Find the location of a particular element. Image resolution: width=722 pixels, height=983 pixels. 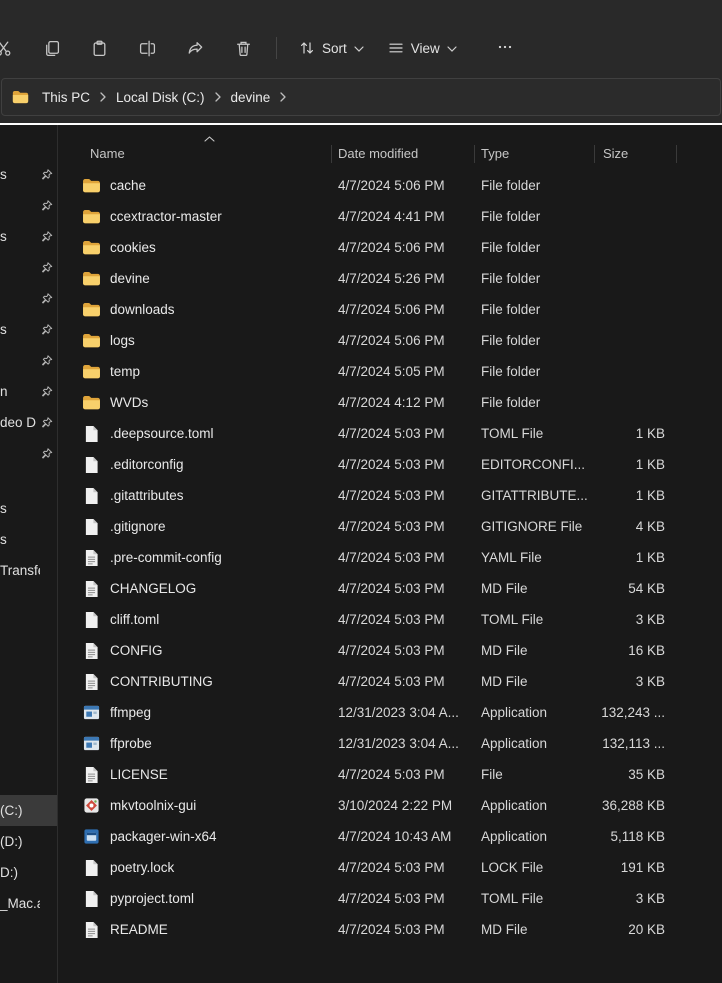

column-header-type: Type is located at coordinates (535, 153).